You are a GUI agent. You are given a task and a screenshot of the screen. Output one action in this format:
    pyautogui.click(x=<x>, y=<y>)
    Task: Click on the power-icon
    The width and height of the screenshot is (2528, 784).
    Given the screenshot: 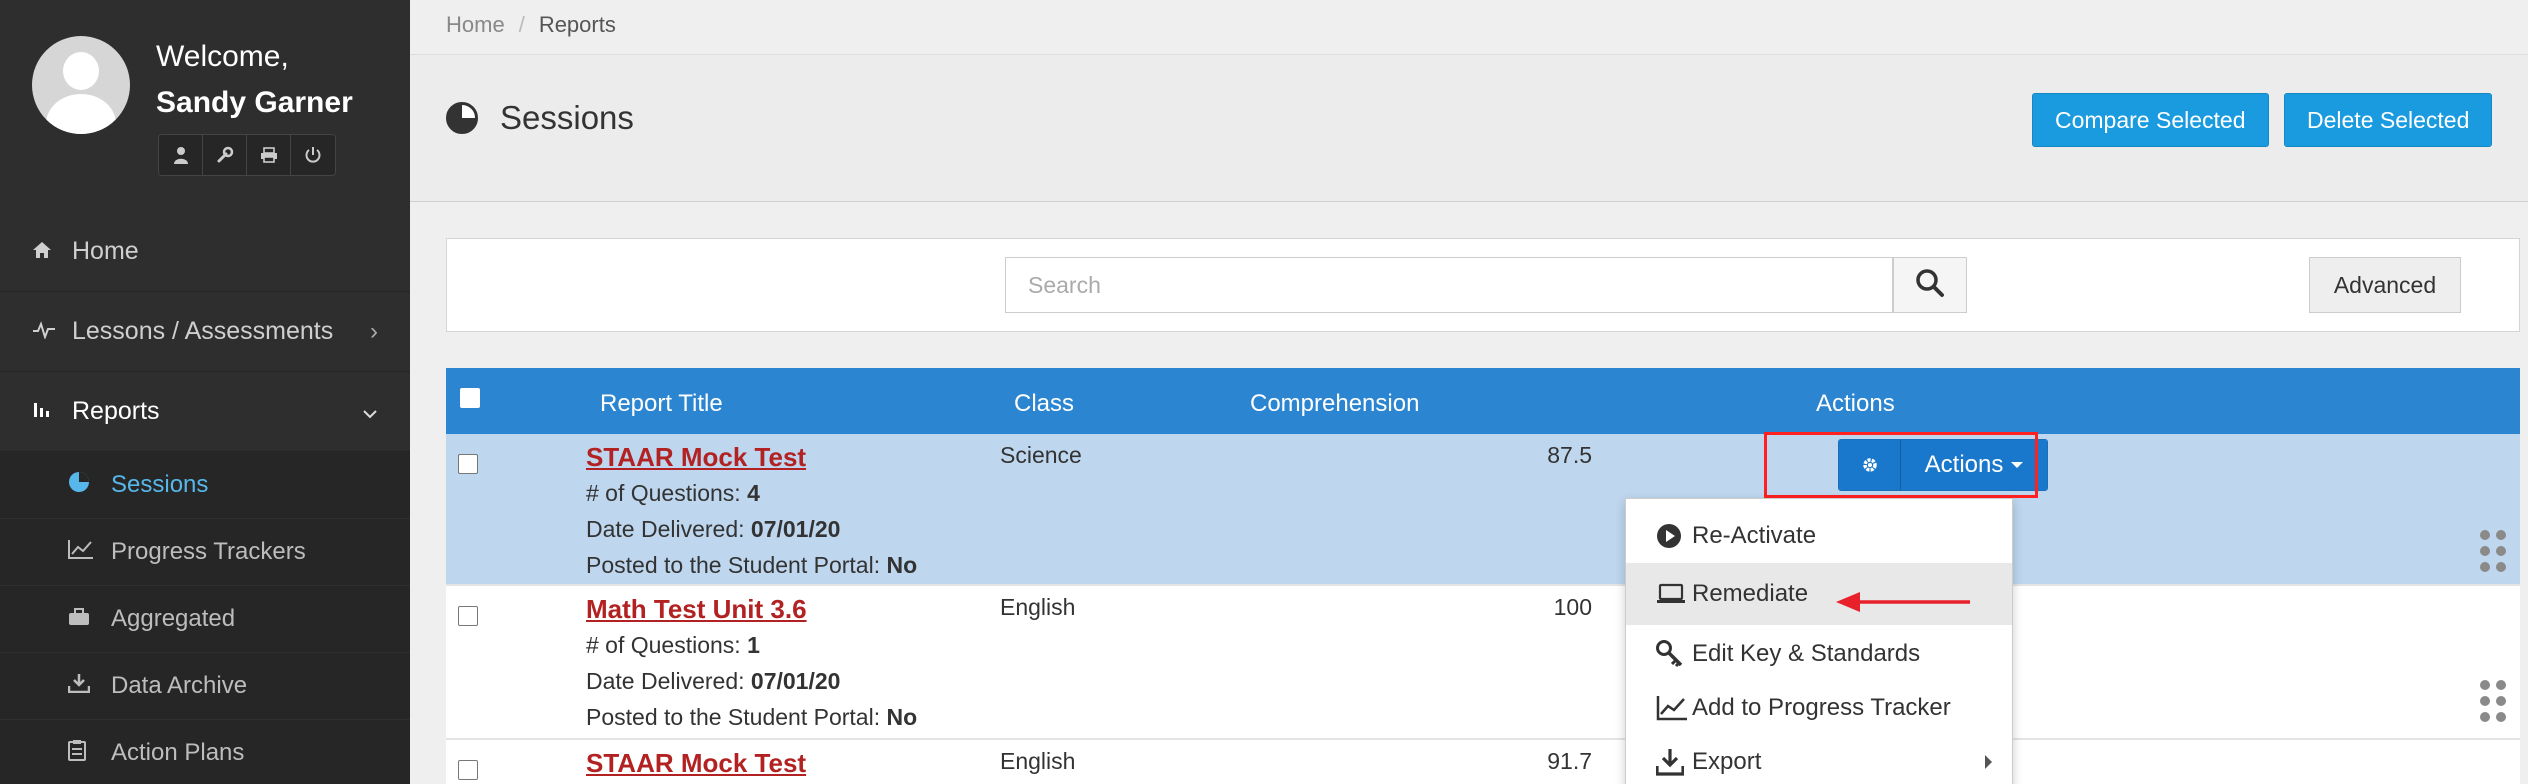 What is the action you would take?
    pyautogui.click(x=313, y=155)
    